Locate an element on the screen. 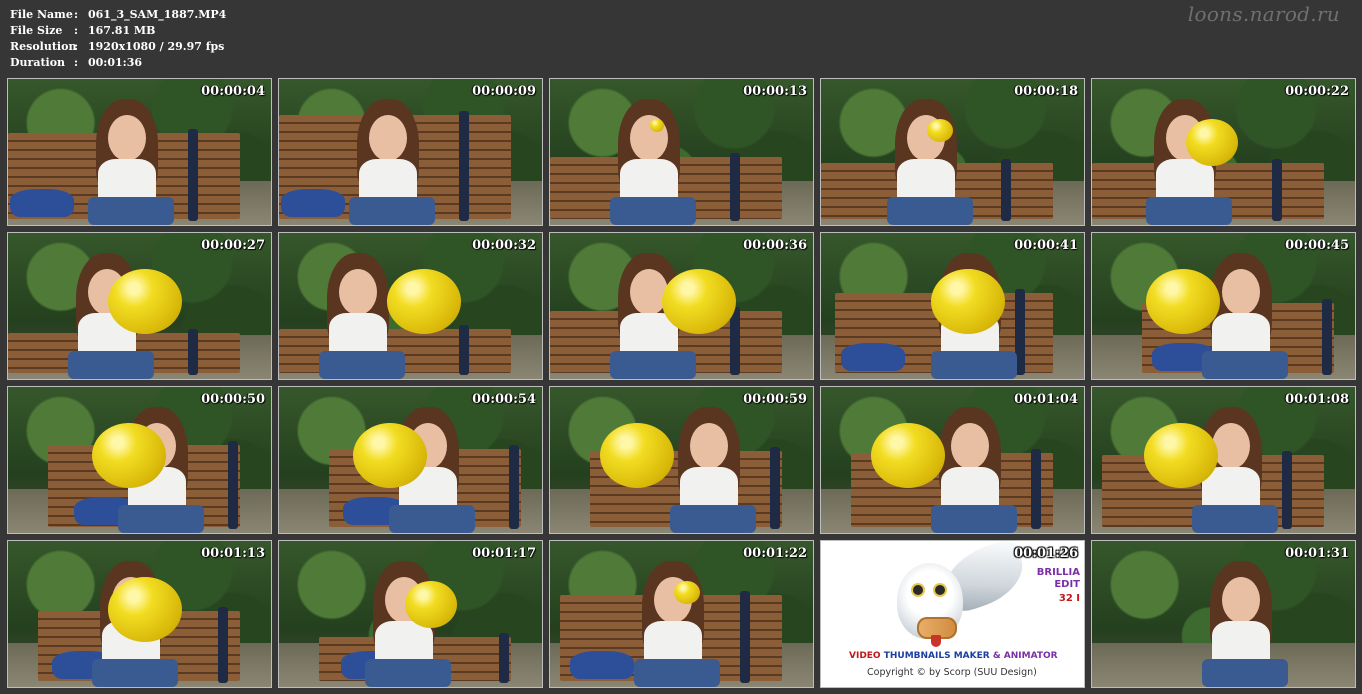 The width and height of the screenshot is (1362, 694). thumbnail-timestamp: 00:01:22 is located at coordinates (775, 553).